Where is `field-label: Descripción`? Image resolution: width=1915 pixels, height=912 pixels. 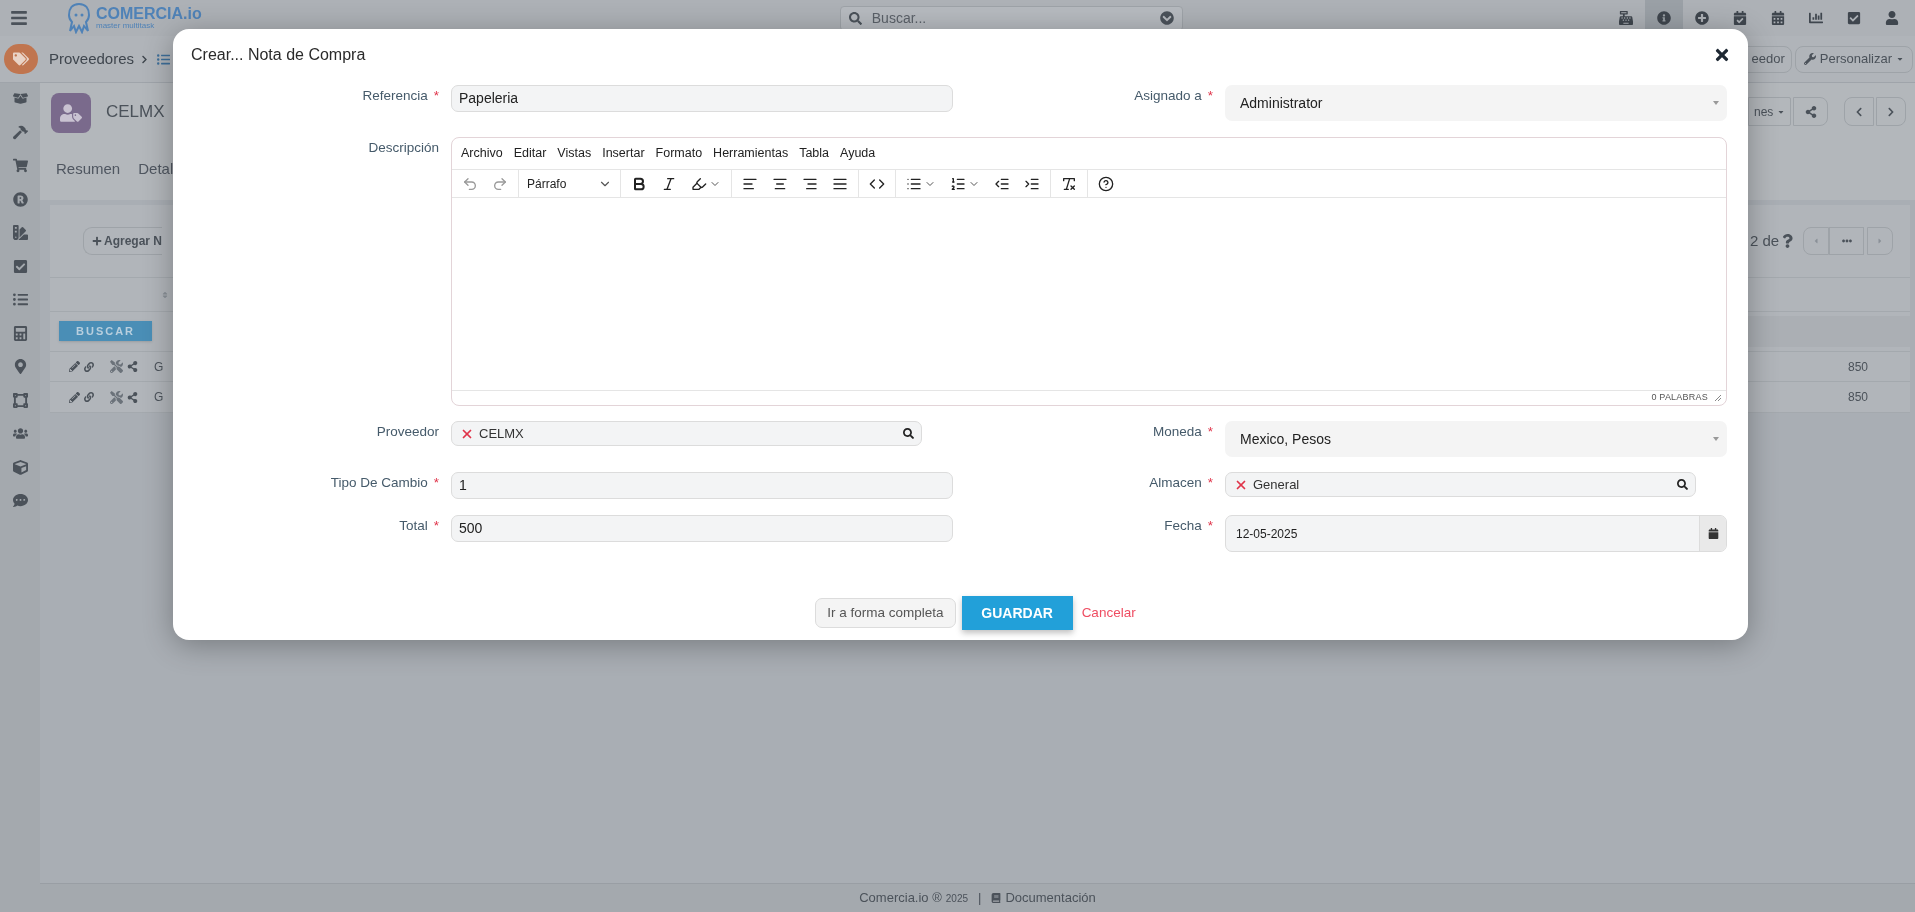 field-label: Descripción is located at coordinates (403, 147).